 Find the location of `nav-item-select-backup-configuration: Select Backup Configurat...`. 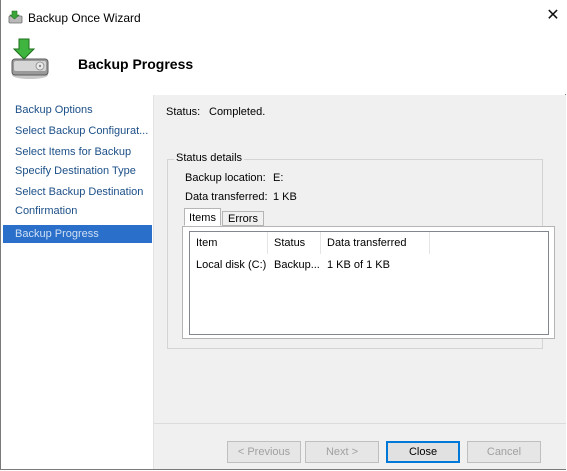

nav-item-select-backup-configuration: Select Backup Configurat... is located at coordinates (77, 131).